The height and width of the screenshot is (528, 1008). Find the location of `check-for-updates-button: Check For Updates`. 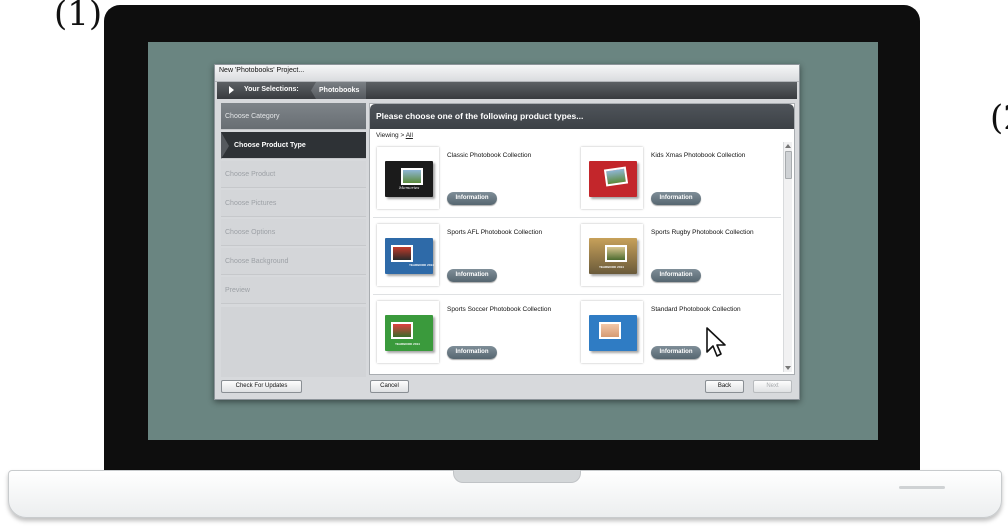

check-for-updates-button: Check For Updates is located at coordinates (261, 386).